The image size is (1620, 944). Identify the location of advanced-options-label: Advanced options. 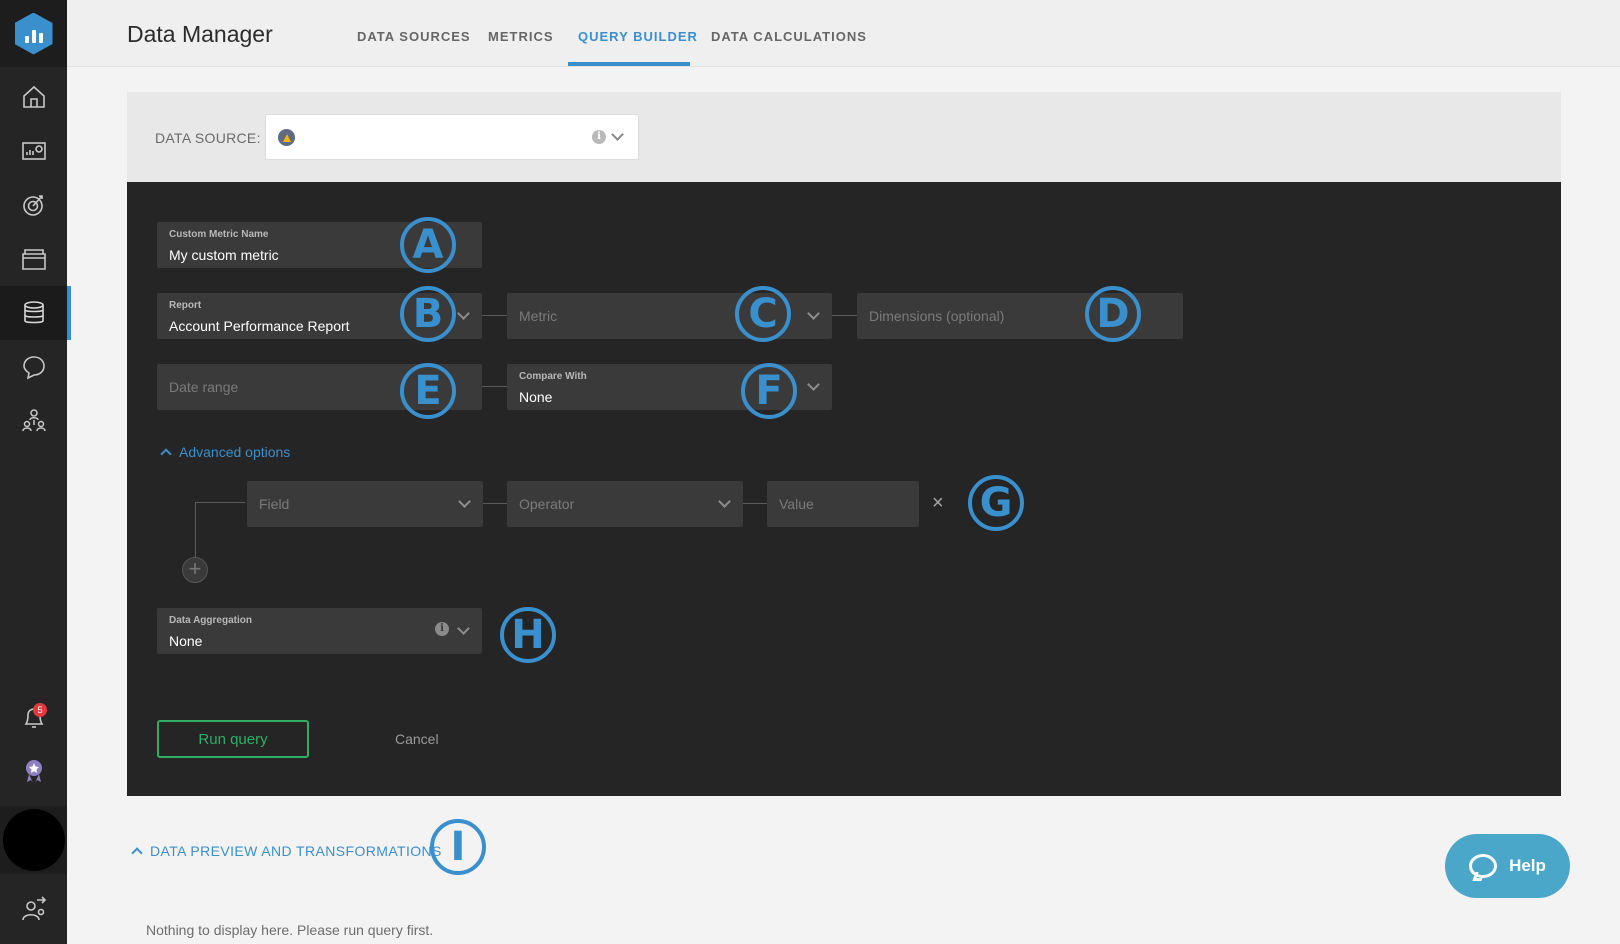
(235, 452).